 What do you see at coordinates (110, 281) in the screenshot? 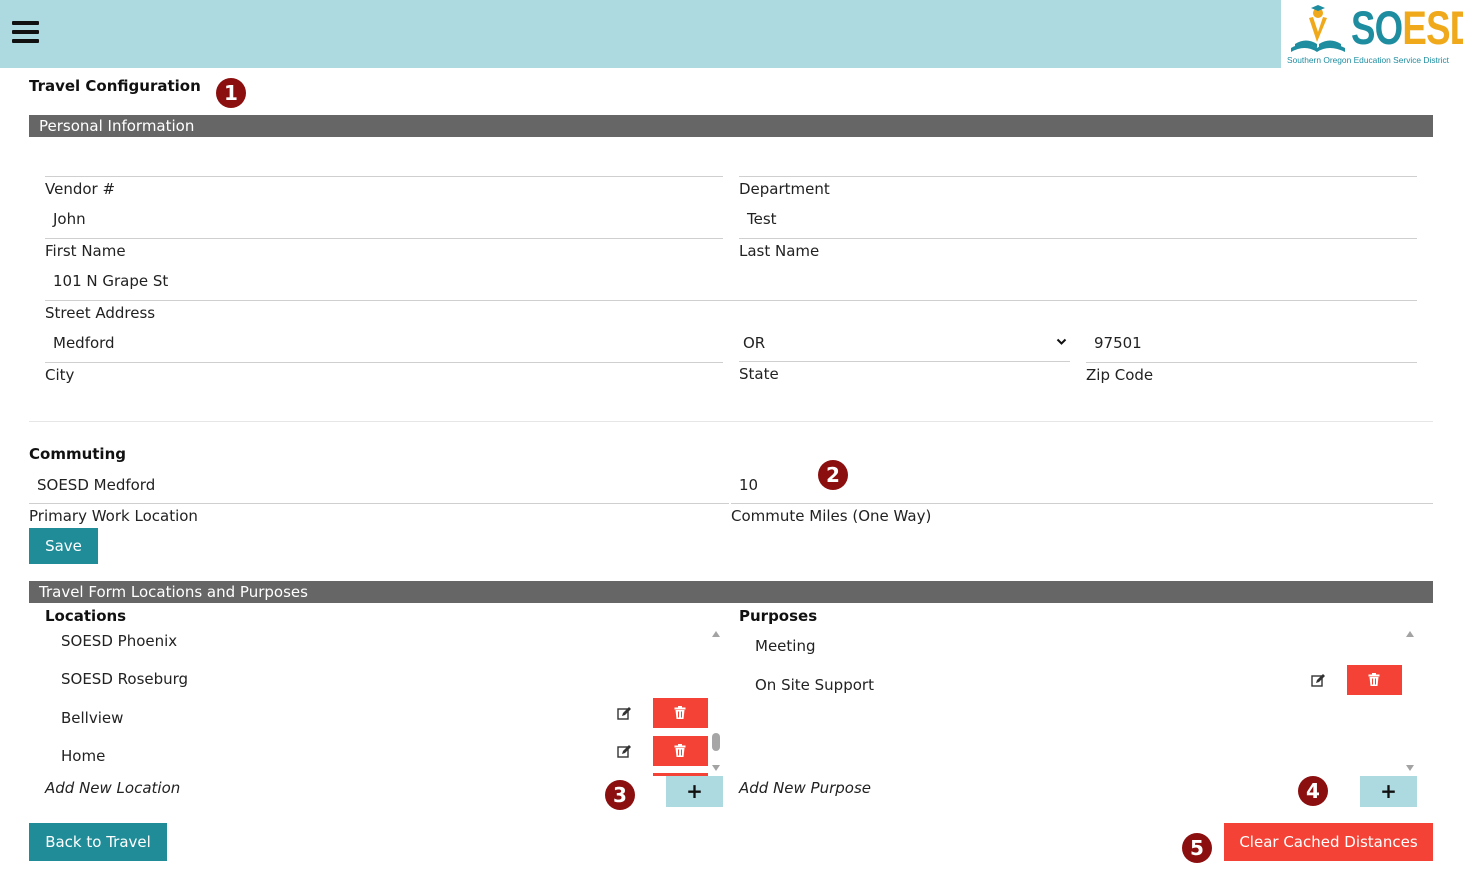
I see `street-address-input: 101 N Grape St` at bounding box center [110, 281].